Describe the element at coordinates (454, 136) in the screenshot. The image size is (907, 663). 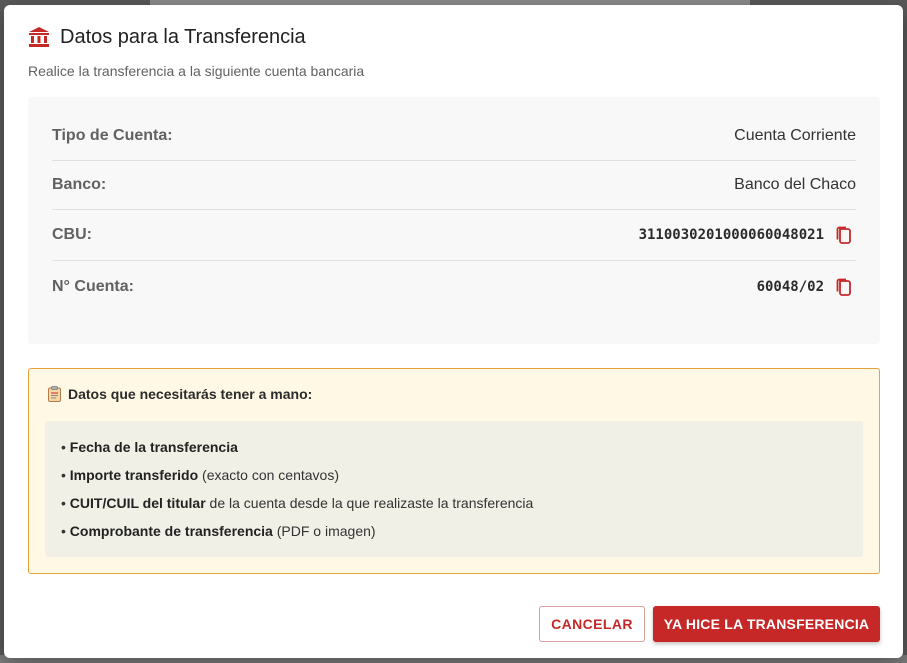
I see `account-type-row: Tipo de Cuenta: Cuenta Corriente` at that location.